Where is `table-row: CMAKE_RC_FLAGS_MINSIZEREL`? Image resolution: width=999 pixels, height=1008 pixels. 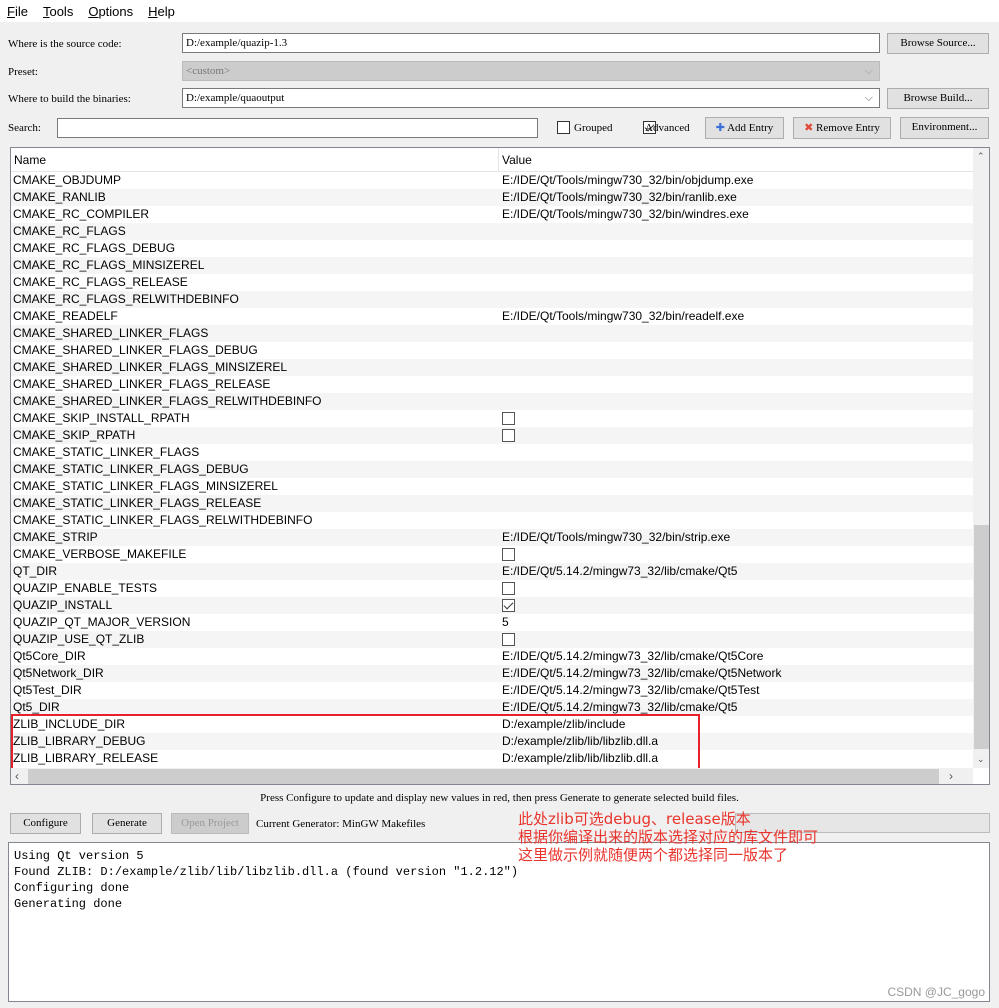
table-row: CMAKE_RC_FLAGS_MINSIZEREL is located at coordinates (492, 265).